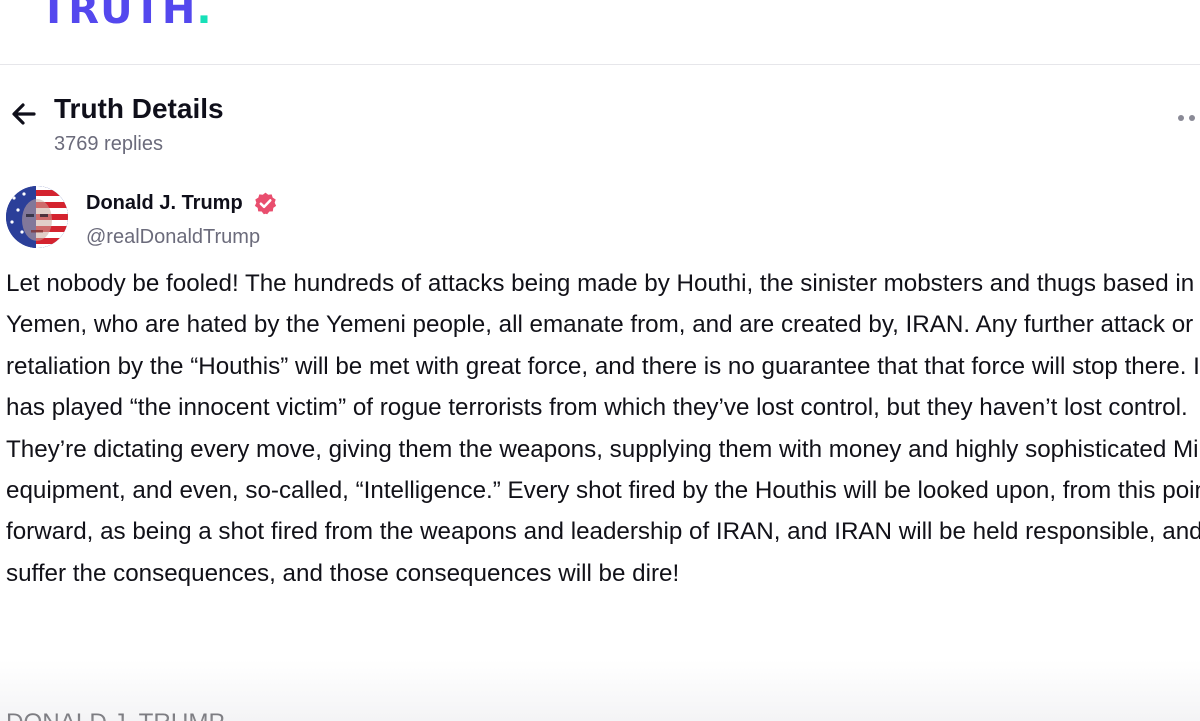 The height and width of the screenshot is (721, 1200). Describe the element at coordinates (1192, 118) in the screenshot. I see `more-horizontal-icon-dot` at that location.